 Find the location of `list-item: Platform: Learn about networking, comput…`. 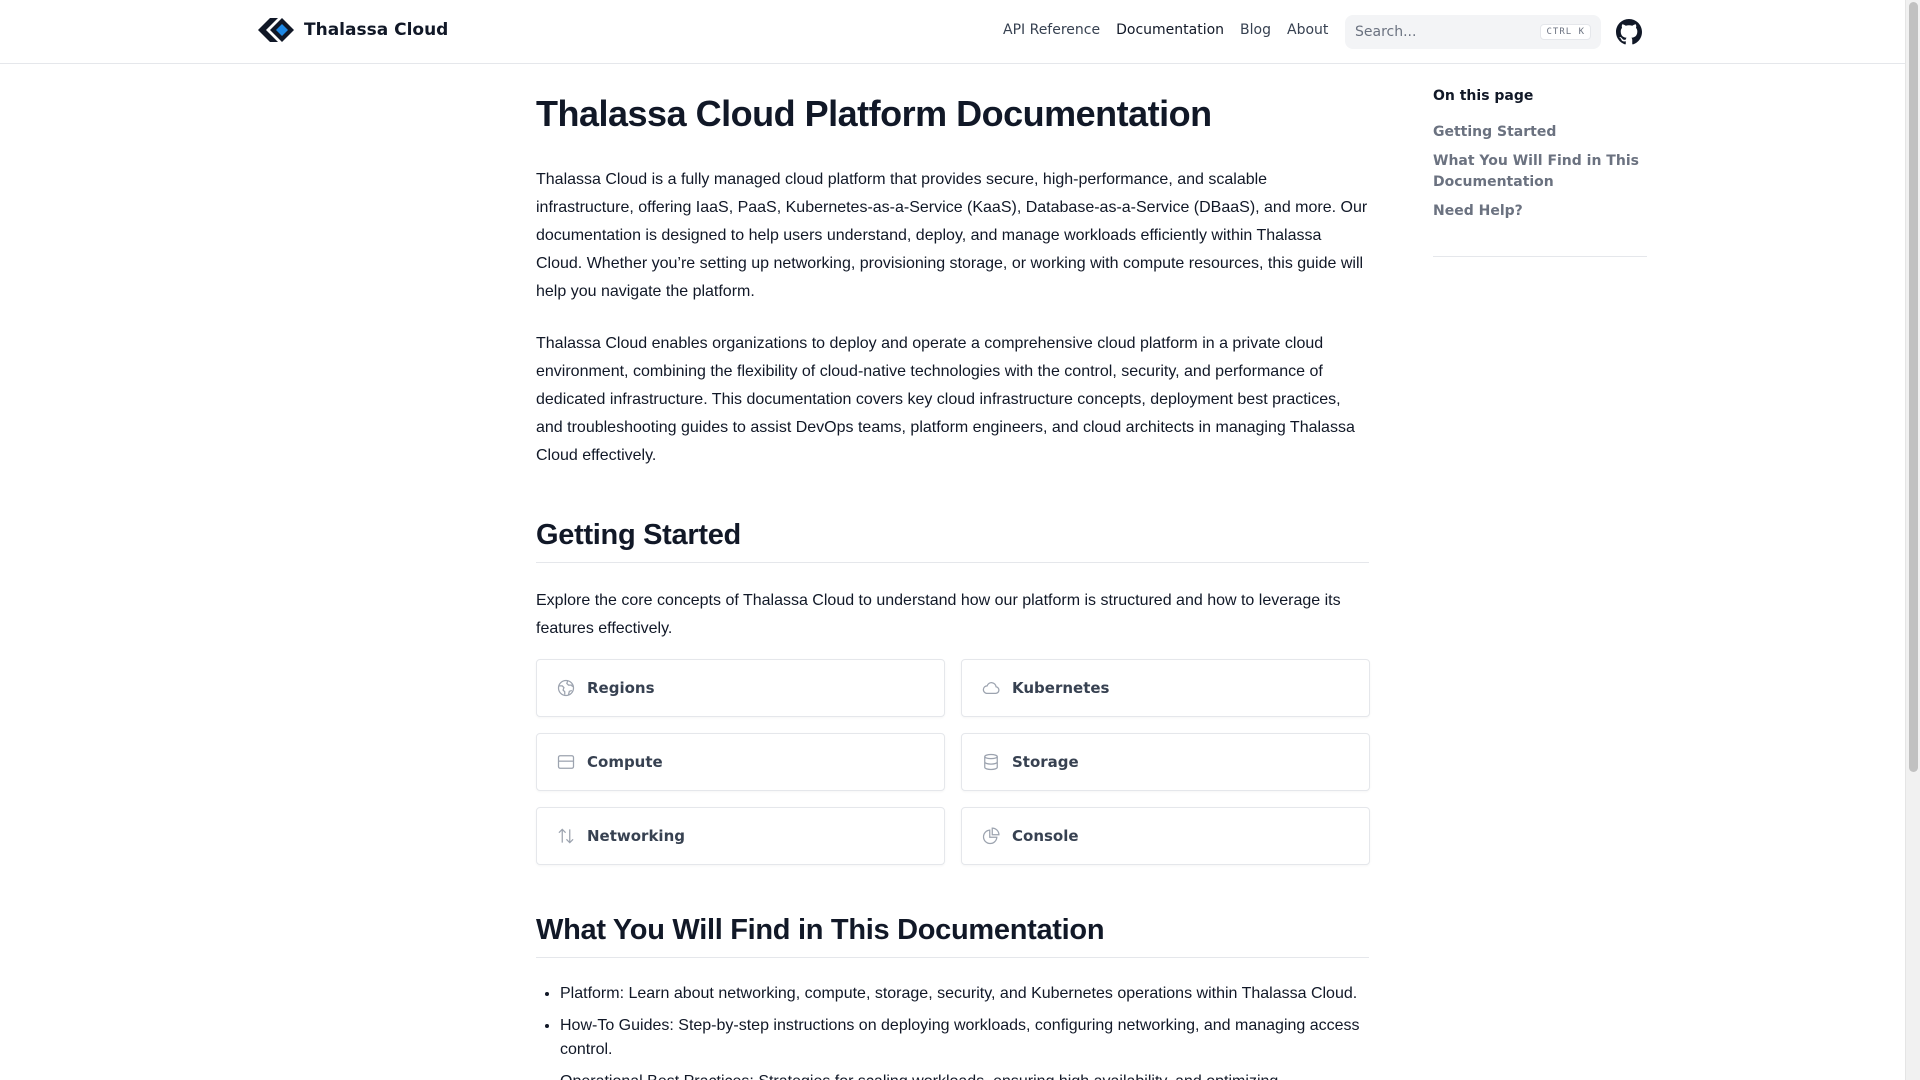

list-item: Platform: Learn about networking, comput… is located at coordinates (964, 994).